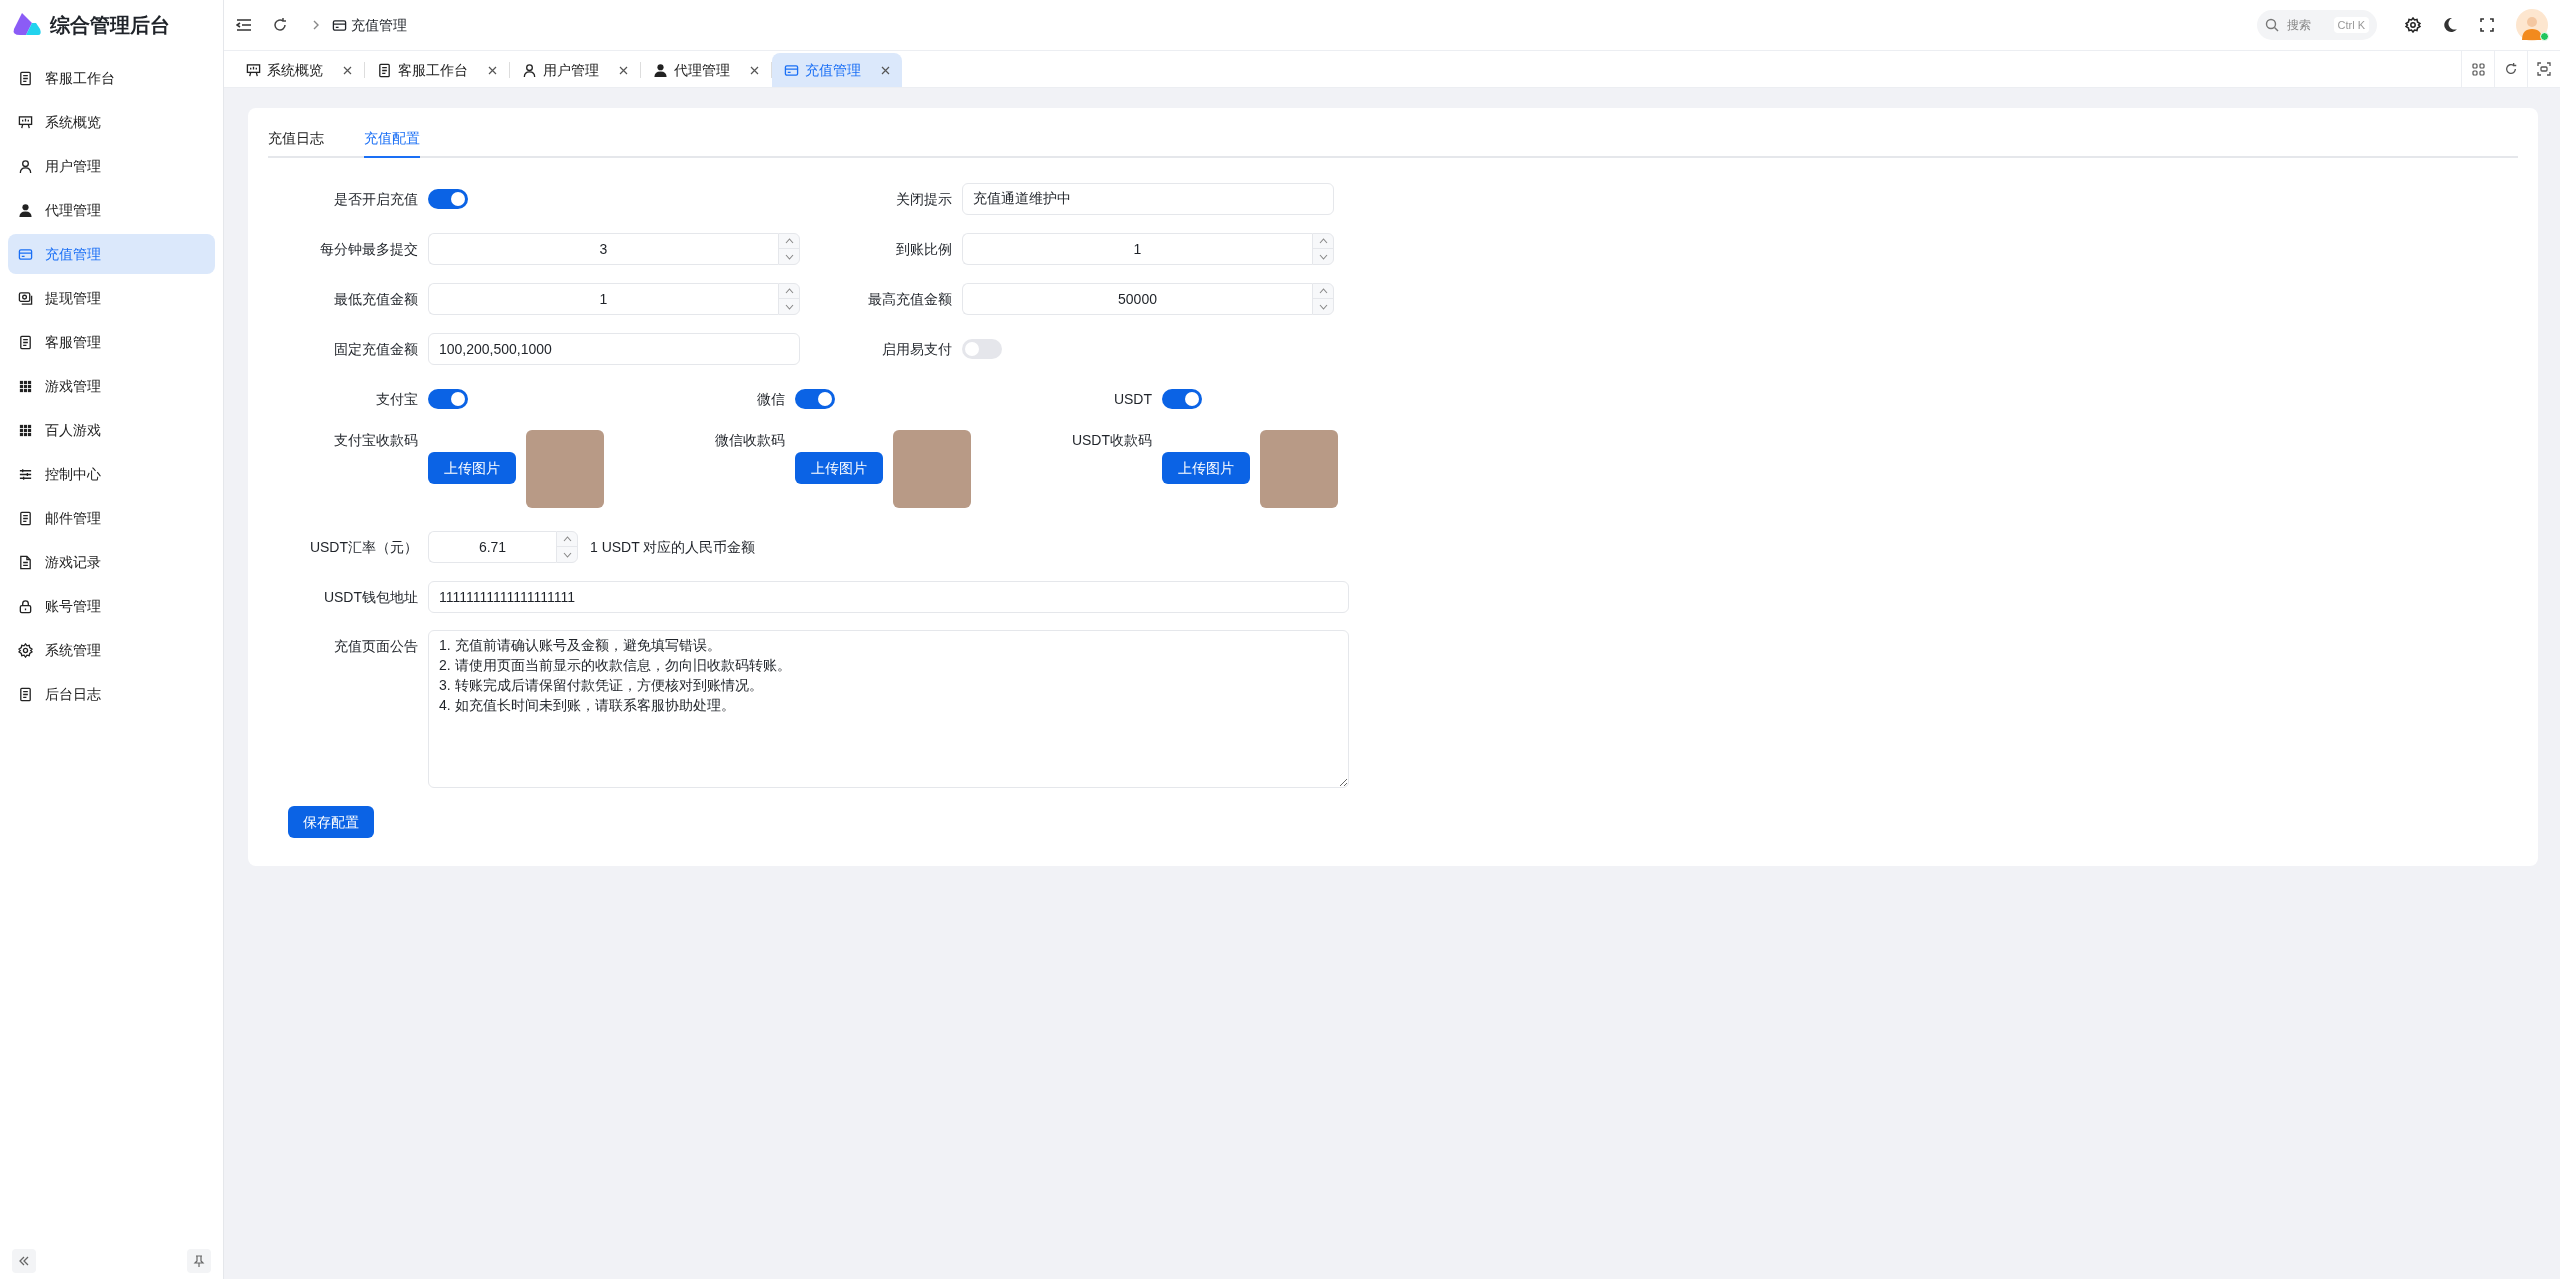 The image size is (2560, 1279). I want to click on person-silhouette-icon, so click(2532, 27).